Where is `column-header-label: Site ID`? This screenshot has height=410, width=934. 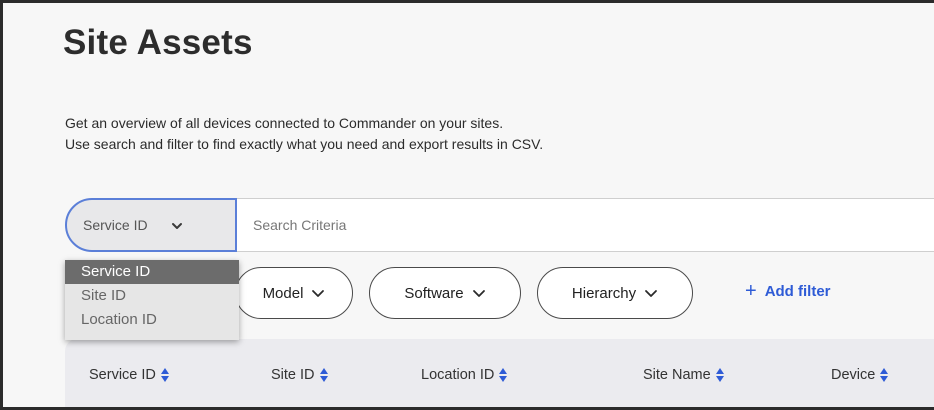 column-header-label: Site ID is located at coordinates (293, 375).